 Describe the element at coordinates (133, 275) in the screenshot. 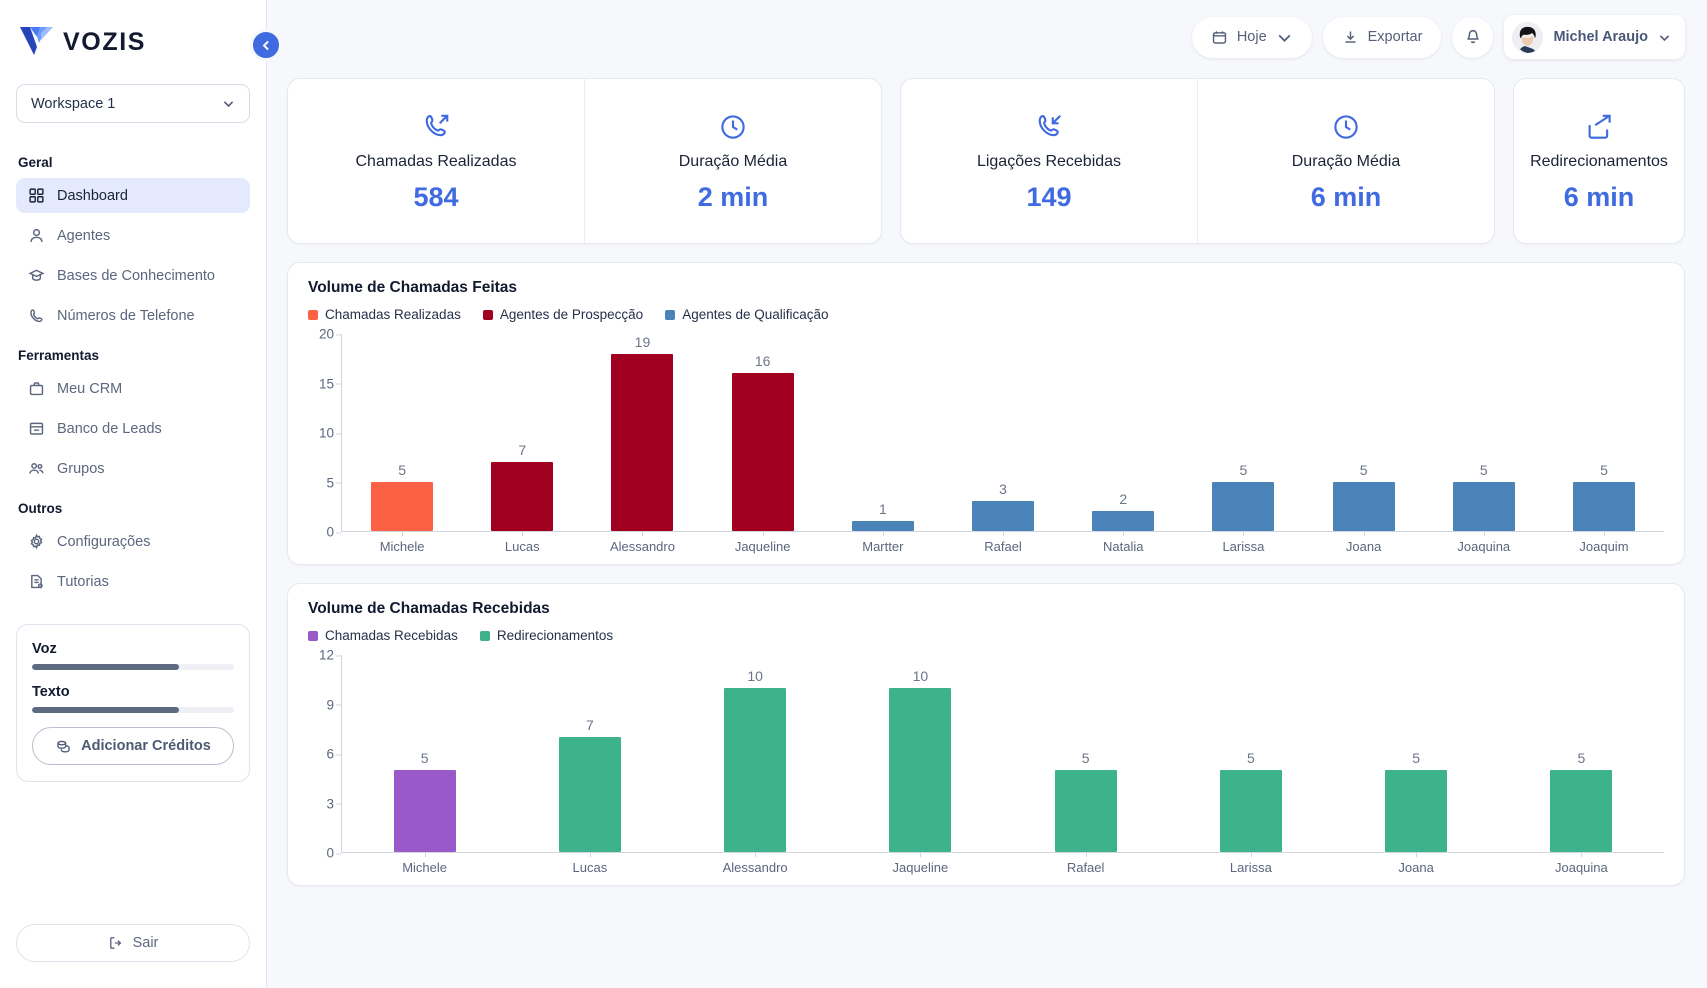

I see `sidebar-item-bases-de-conhecimento: Bases de Conhecimento` at that location.